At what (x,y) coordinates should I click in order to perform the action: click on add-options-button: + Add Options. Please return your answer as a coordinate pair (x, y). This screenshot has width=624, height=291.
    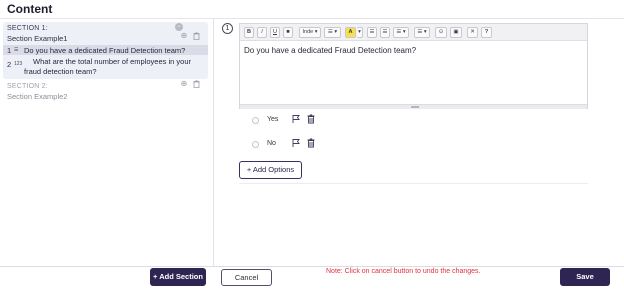
    Looking at the image, I should click on (270, 170).